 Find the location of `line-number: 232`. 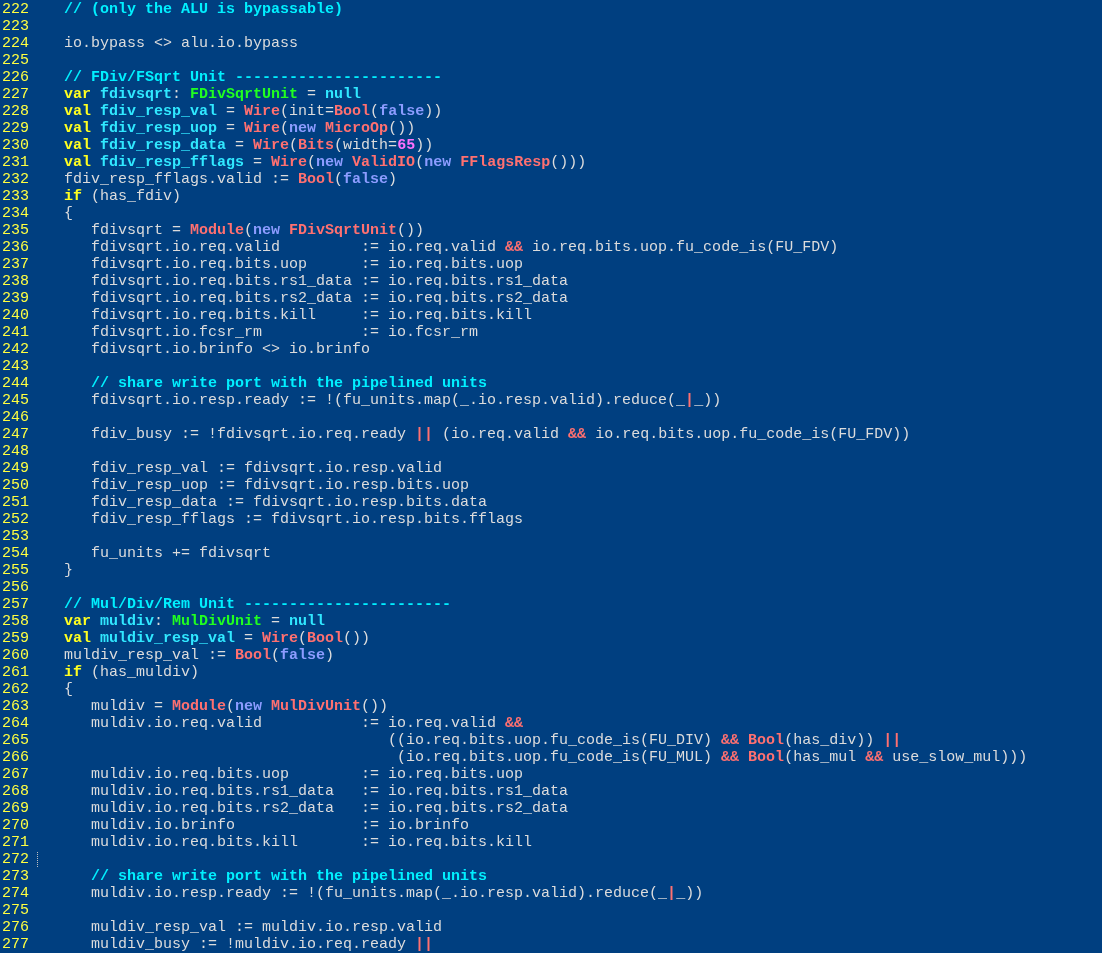

line-number: 232 is located at coordinates (15, 179).